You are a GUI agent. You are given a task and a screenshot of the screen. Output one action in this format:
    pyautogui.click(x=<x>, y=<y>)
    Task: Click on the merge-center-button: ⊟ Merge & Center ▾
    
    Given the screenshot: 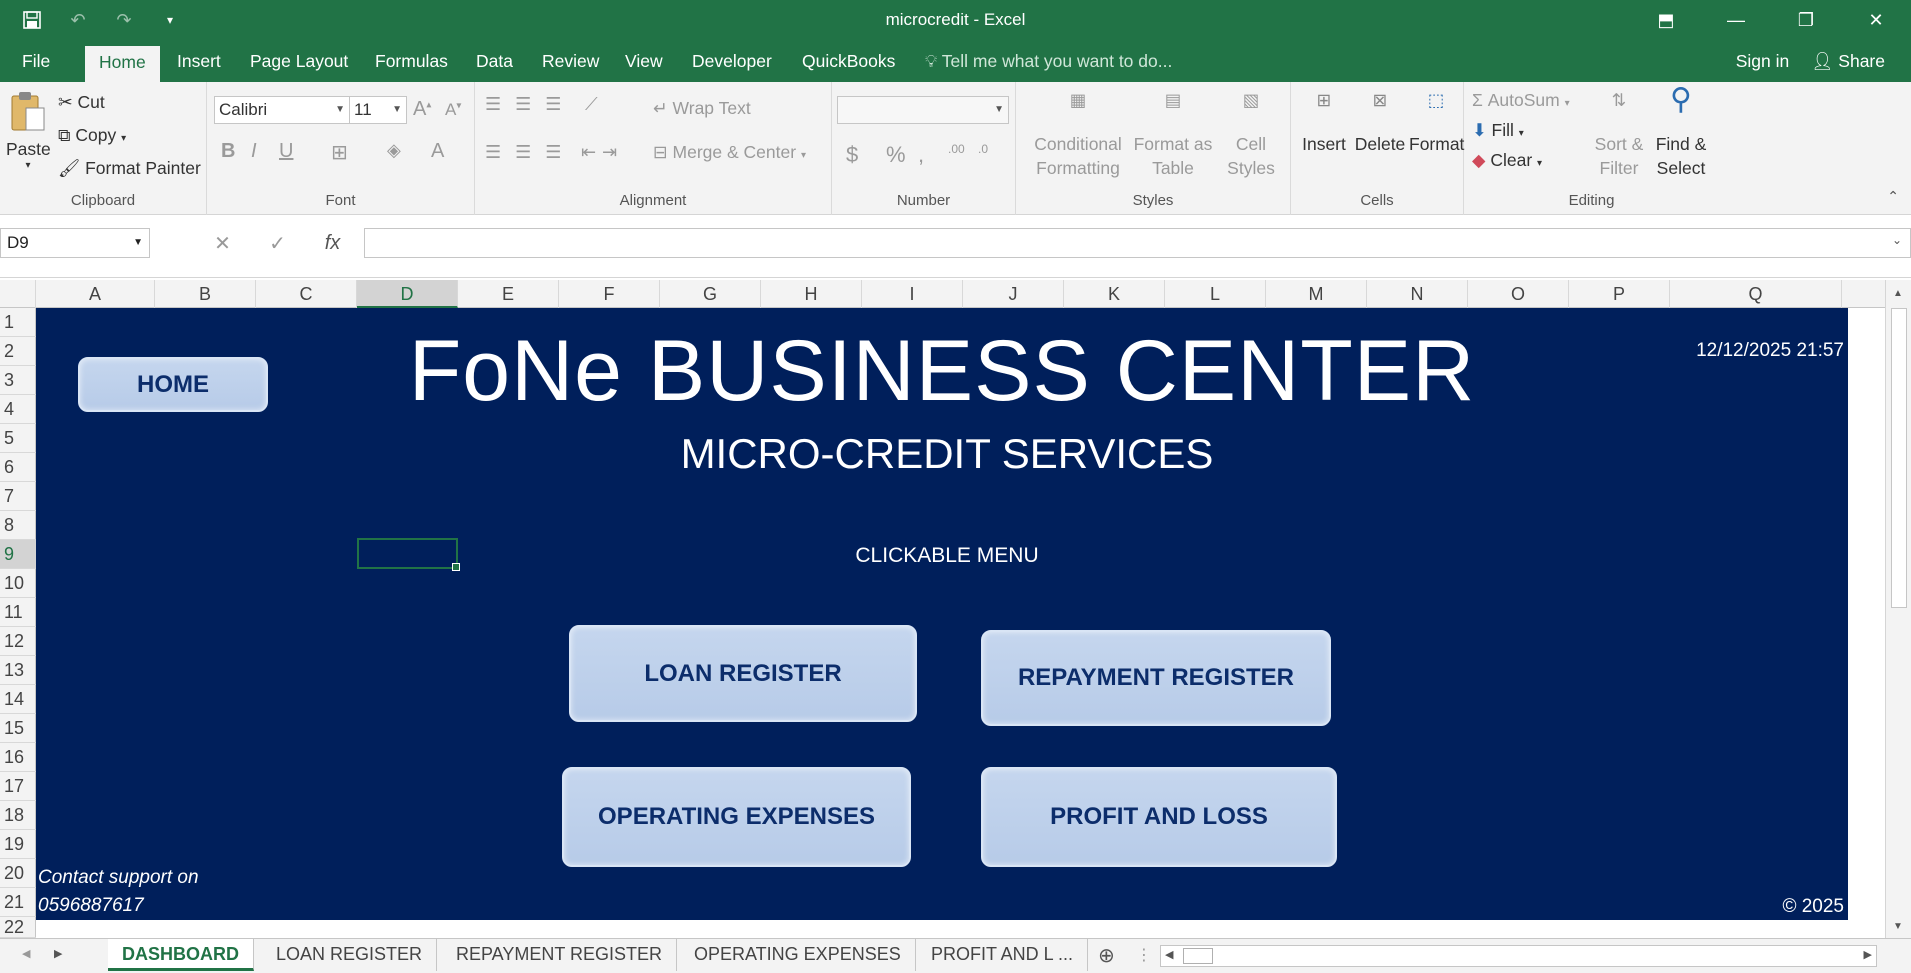 What is the action you would take?
    pyautogui.click(x=729, y=152)
    